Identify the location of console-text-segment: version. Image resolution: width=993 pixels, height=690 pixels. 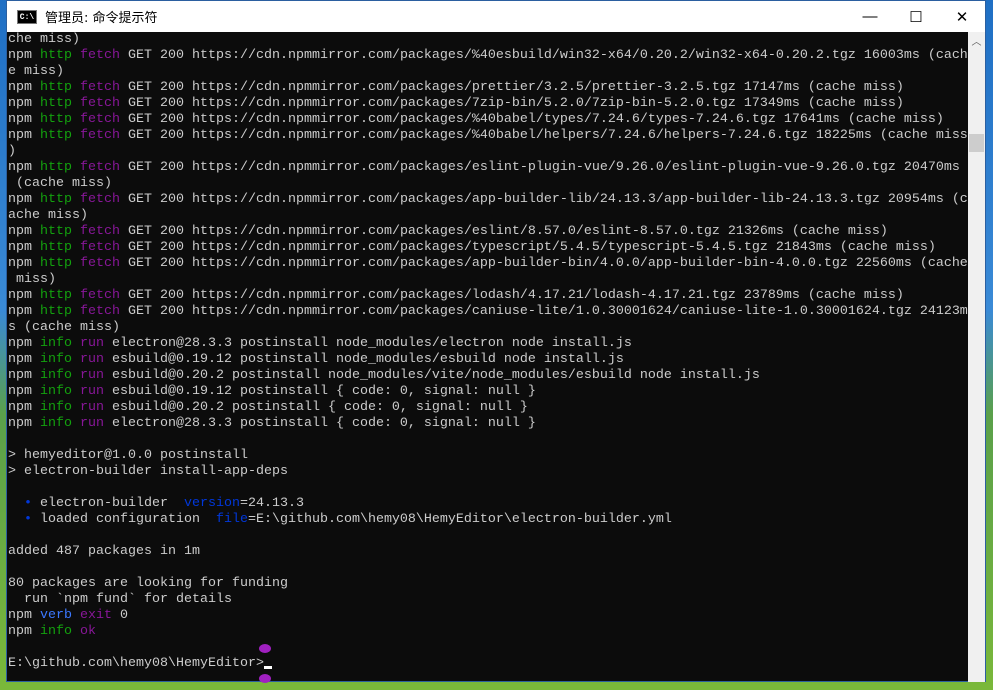
(211, 503).